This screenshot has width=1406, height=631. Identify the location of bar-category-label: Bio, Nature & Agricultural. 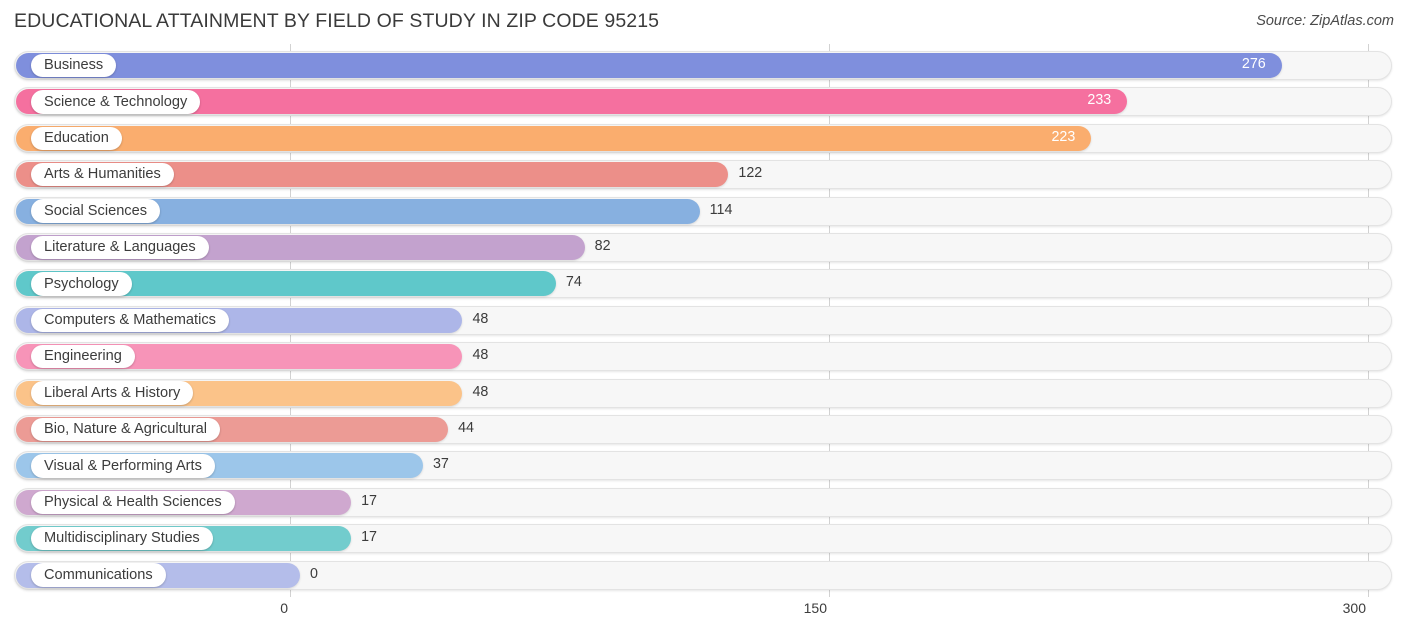
(126, 429).